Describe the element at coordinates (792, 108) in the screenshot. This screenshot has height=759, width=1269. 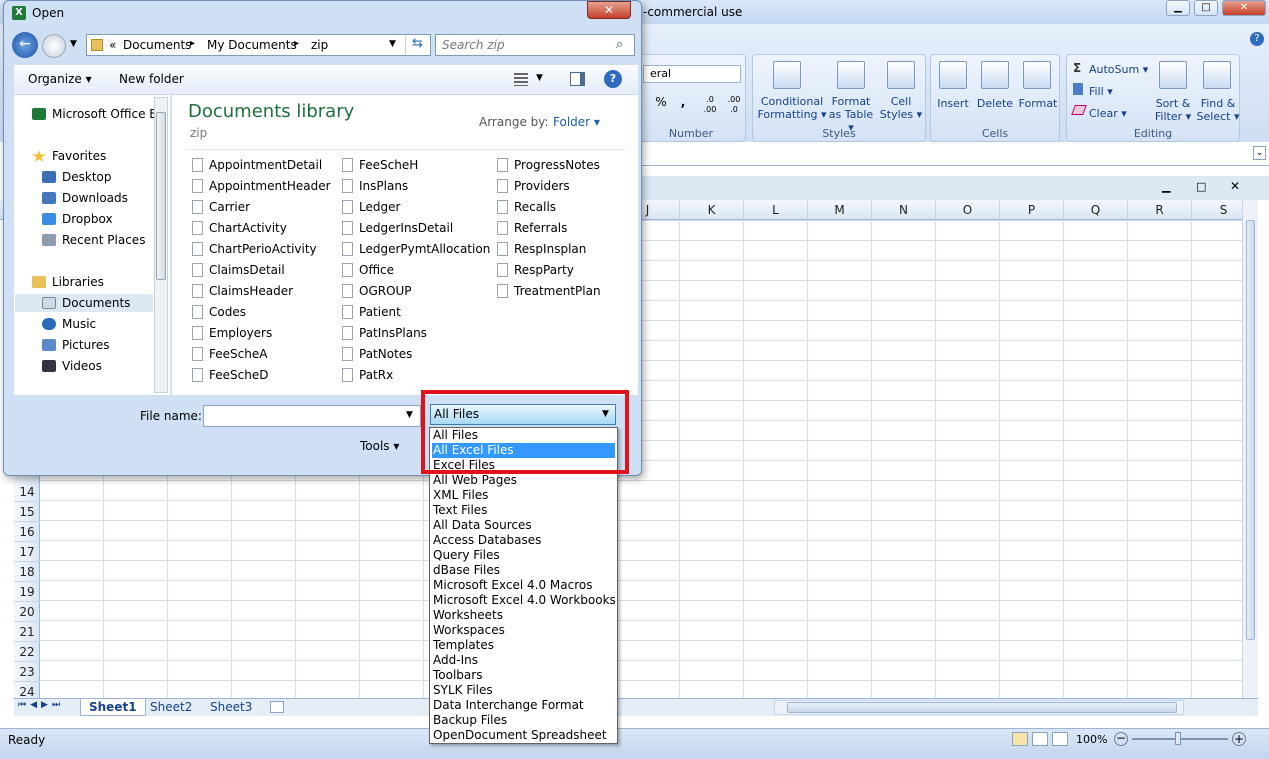
I see `conditional-formatting-button: Conditional Formatting ▾` at that location.